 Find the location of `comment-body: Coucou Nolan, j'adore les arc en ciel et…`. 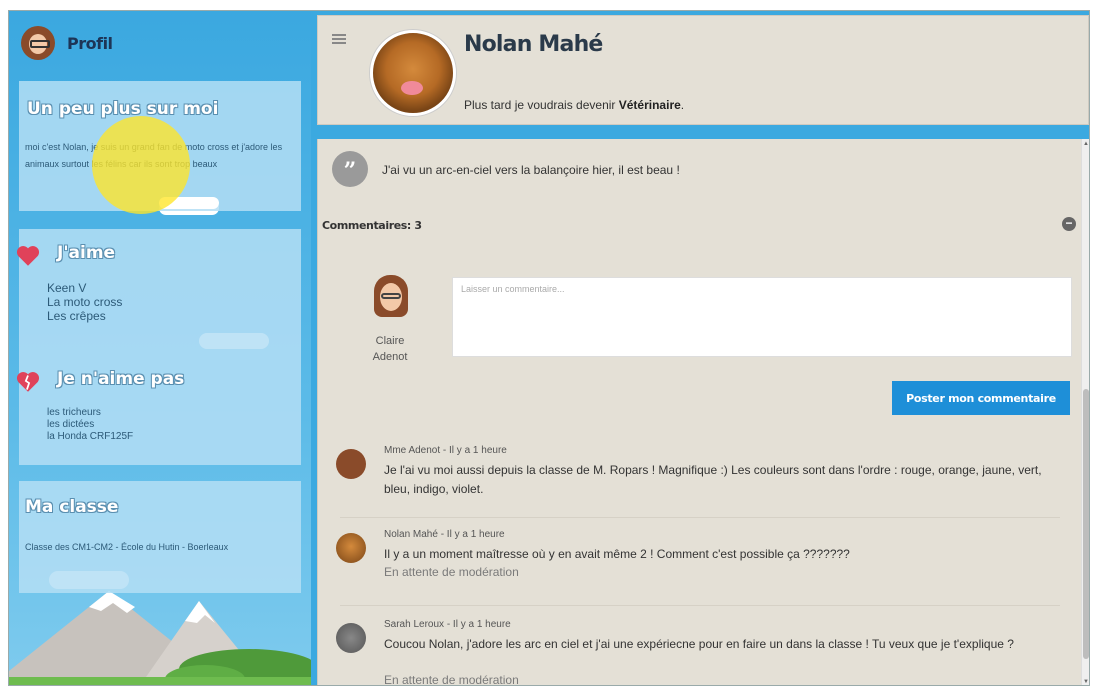

comment-body: Coucou Nolan, j'adore les arc en ciel et… is located at coordinates (699, 644).